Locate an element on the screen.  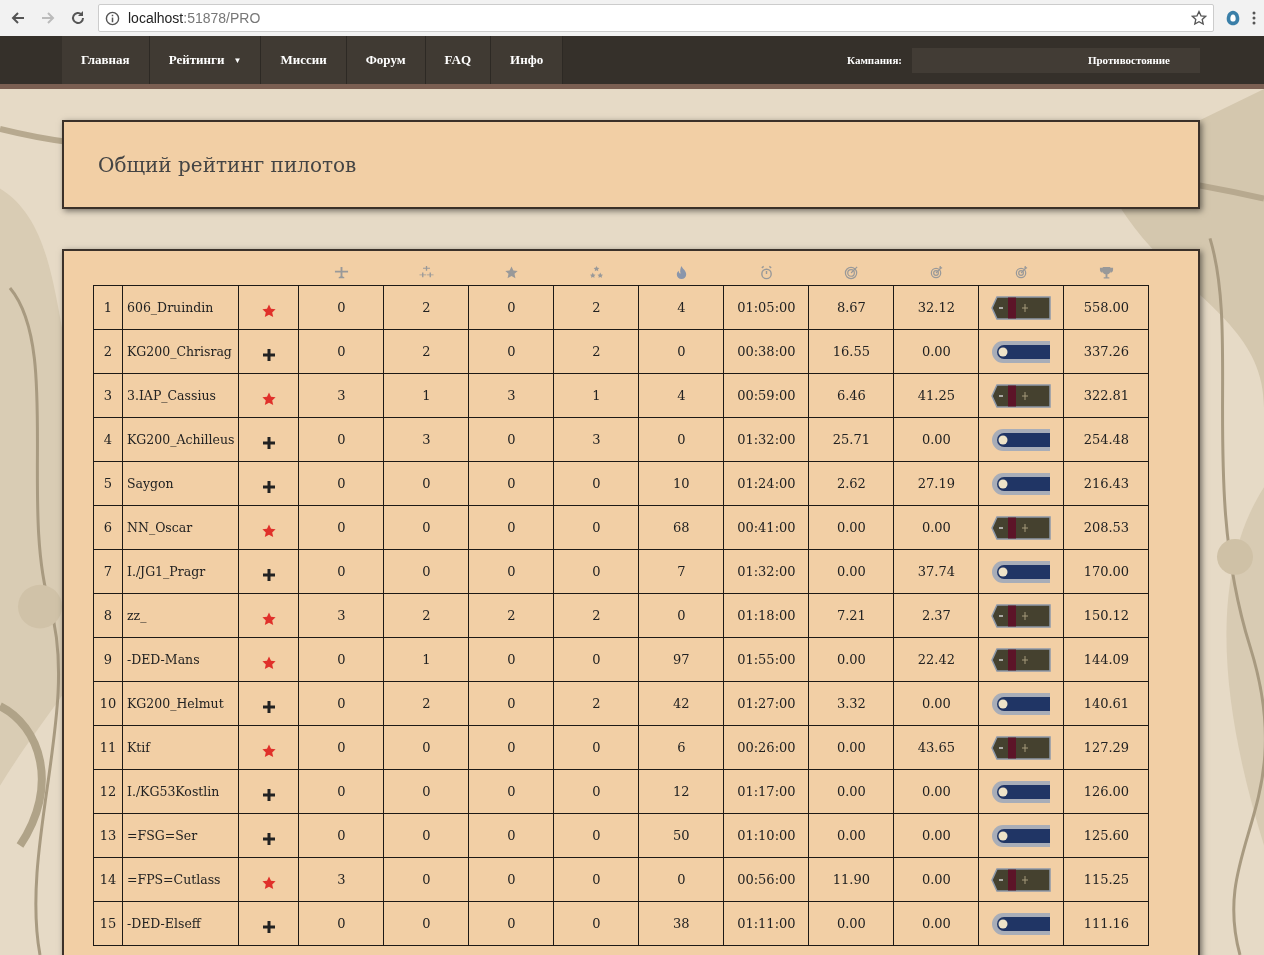
reload-icon is located at coordinates (78, 18).